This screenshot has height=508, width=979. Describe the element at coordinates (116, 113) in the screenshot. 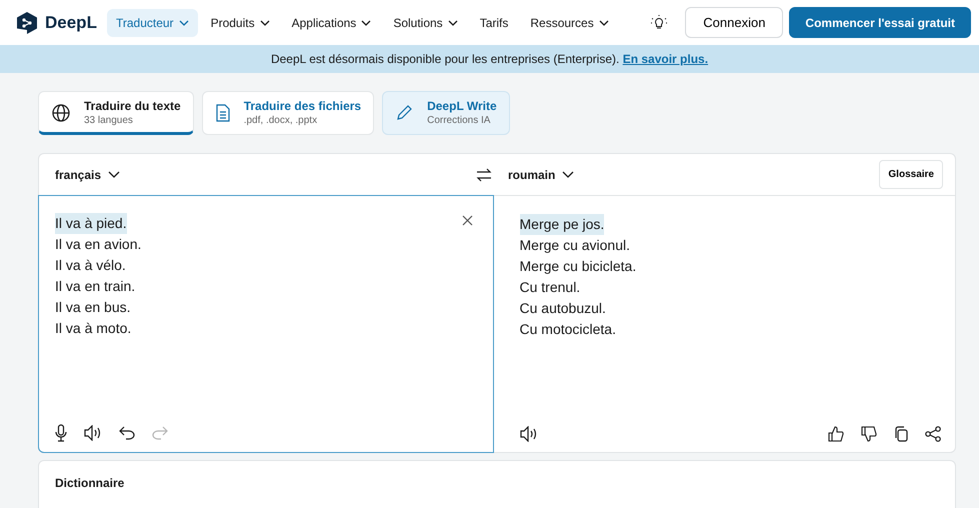

I see `mode-tab: Traduire du texte 33 langues` at that location.